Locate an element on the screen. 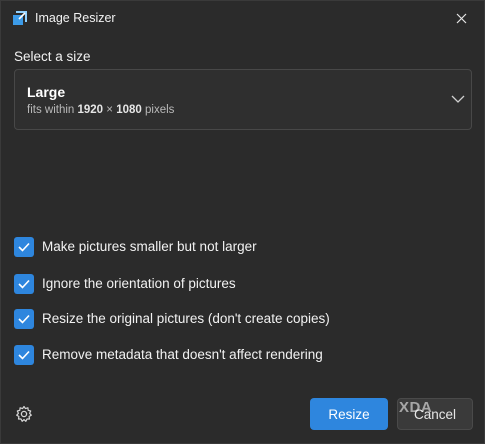  selected-size-name: Large is located at coordinates (46, 92).